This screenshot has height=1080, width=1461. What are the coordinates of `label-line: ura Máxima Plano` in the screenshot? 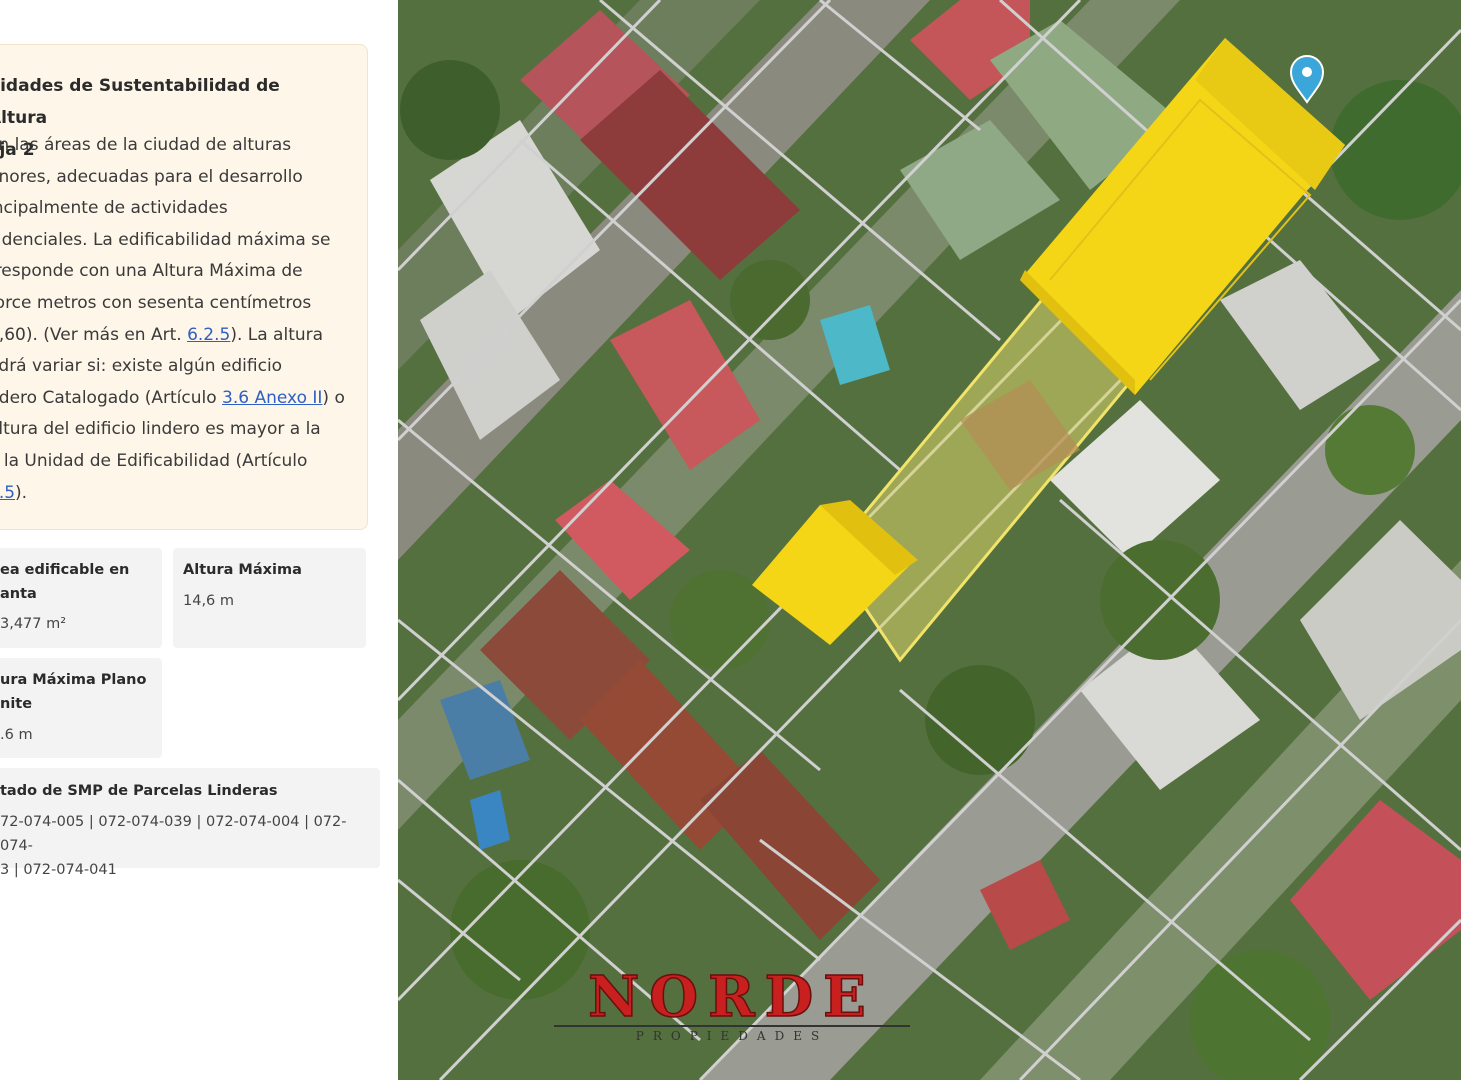 It's located at (73, 680).